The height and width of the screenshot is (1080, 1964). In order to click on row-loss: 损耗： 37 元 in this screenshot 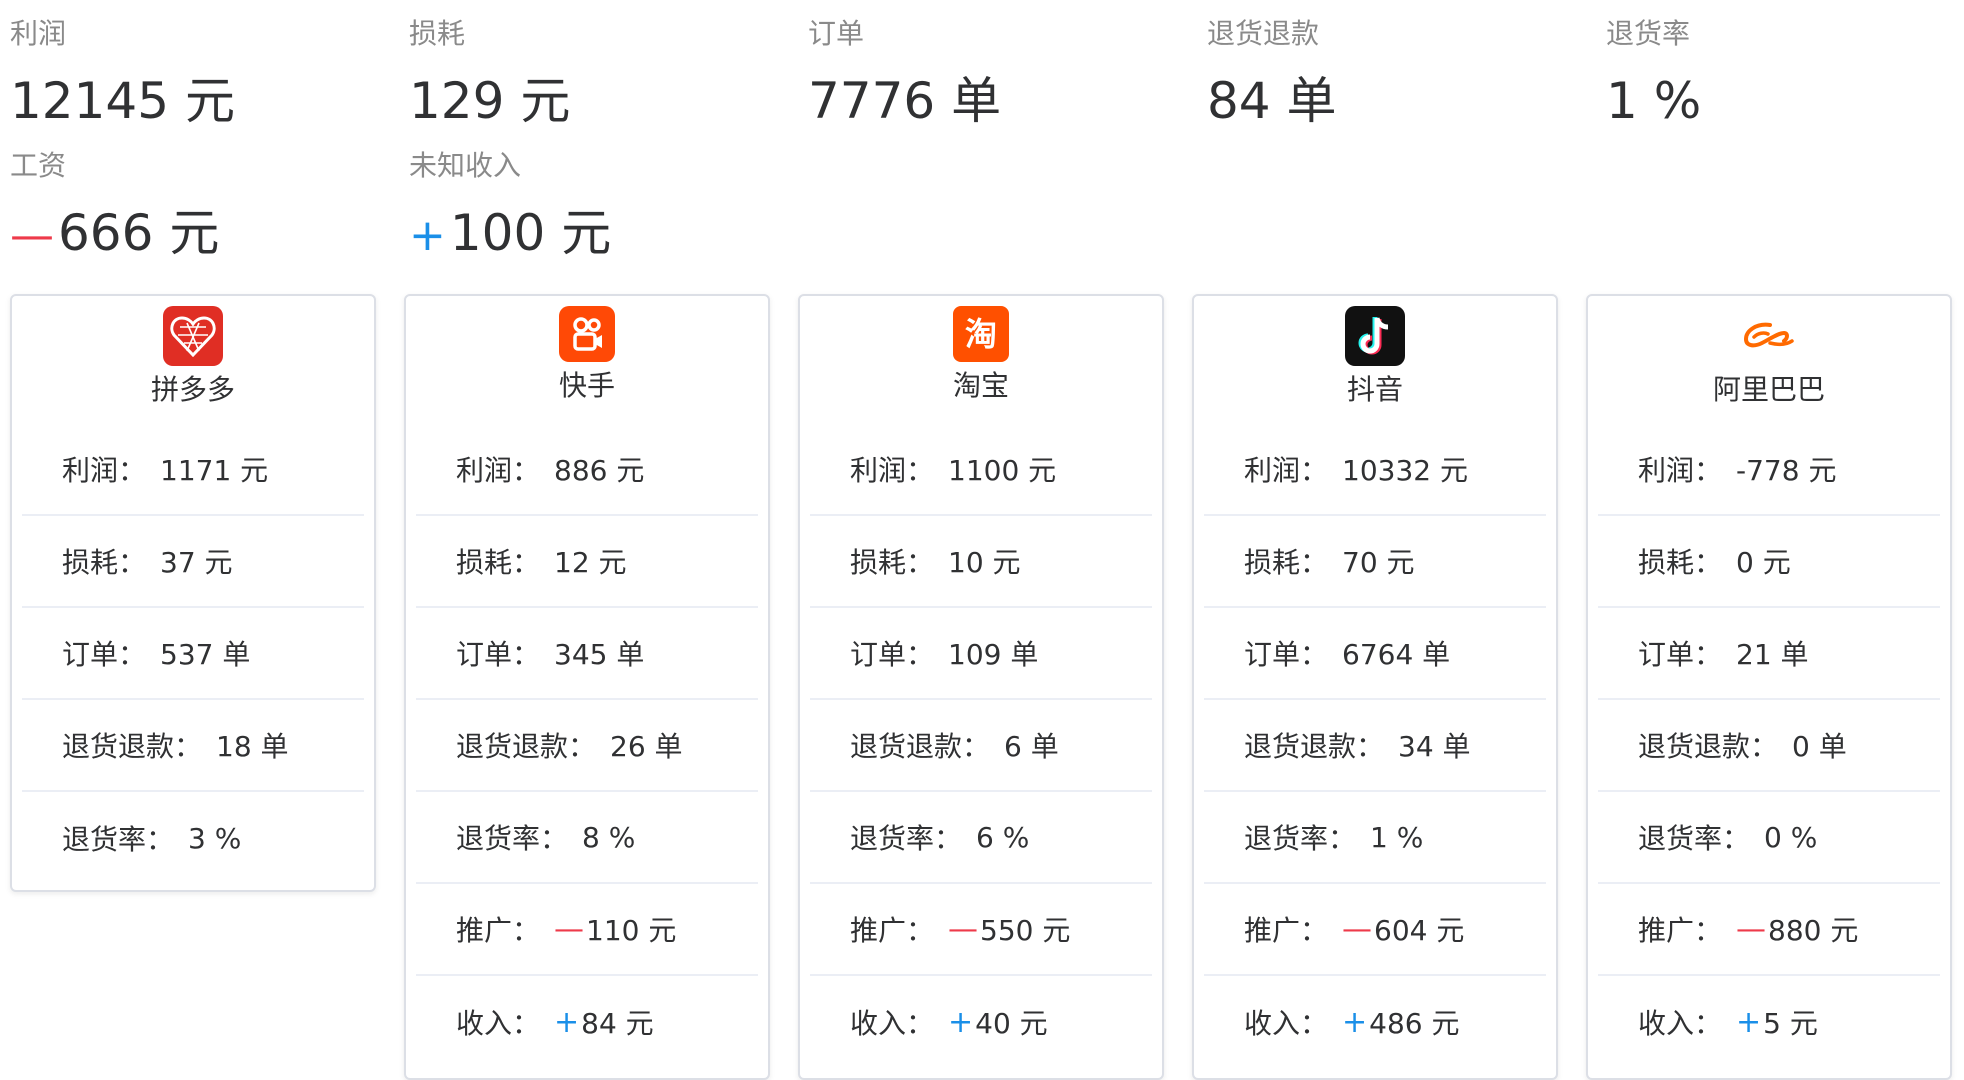, I will do `click(193, 562)`.